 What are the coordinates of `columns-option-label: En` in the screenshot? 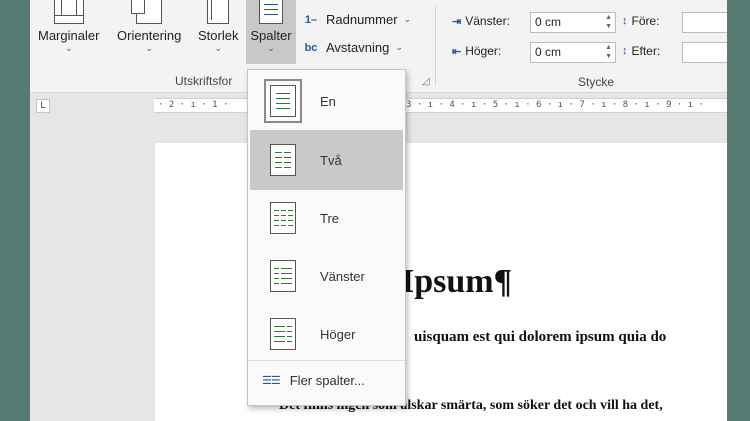 It's located at (328, 101).